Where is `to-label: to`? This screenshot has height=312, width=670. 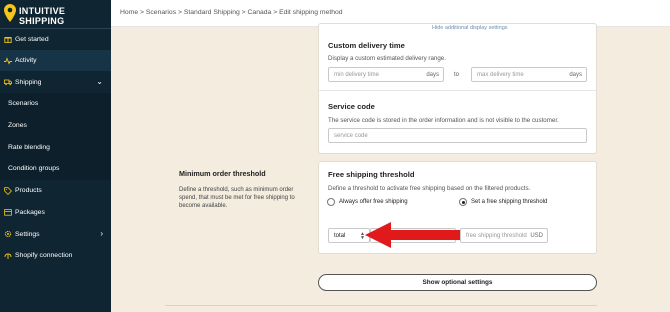
to-label: to is located at coordinates (457, 75).